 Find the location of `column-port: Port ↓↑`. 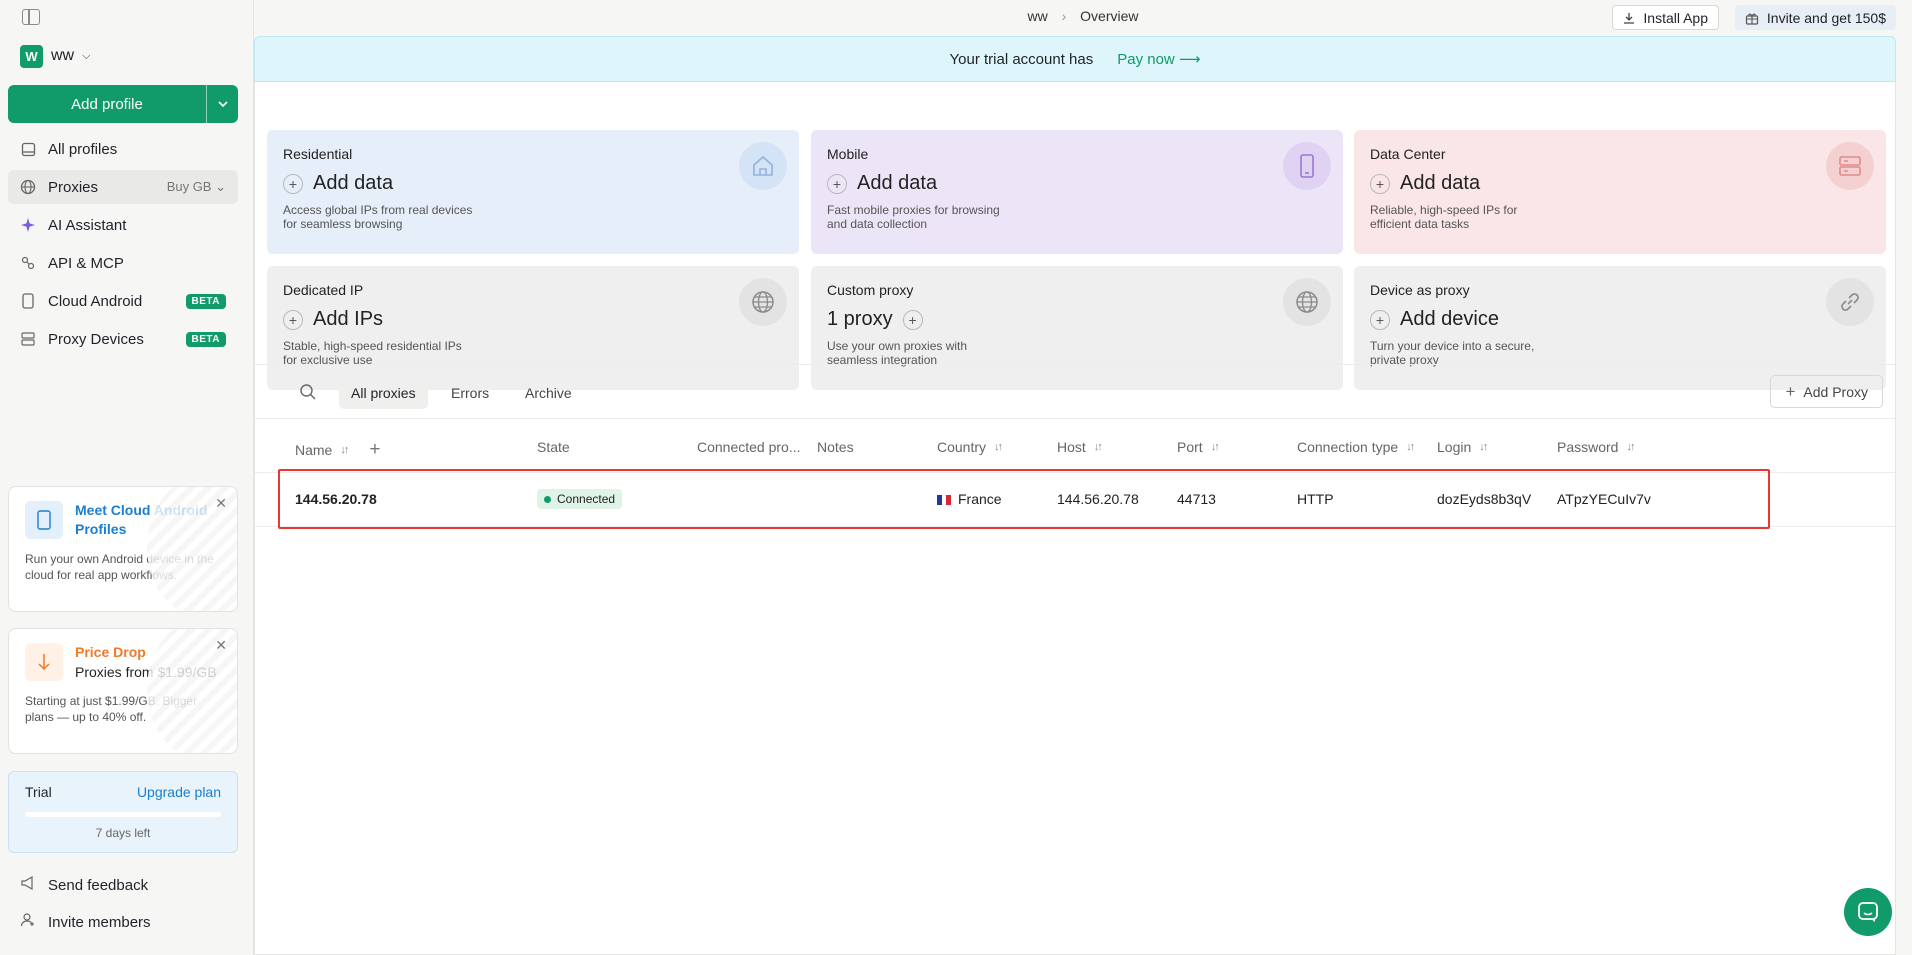

column-port: Port ↓↑ is located at coordinates (1198, 447).